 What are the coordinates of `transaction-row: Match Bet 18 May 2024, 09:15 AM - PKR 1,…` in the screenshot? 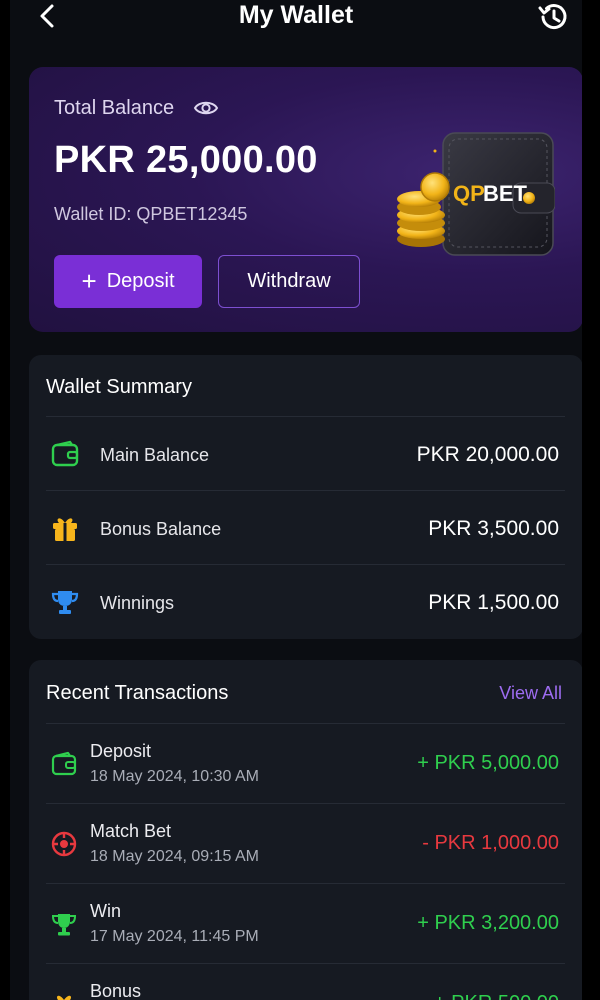 It's located at (305, 843).